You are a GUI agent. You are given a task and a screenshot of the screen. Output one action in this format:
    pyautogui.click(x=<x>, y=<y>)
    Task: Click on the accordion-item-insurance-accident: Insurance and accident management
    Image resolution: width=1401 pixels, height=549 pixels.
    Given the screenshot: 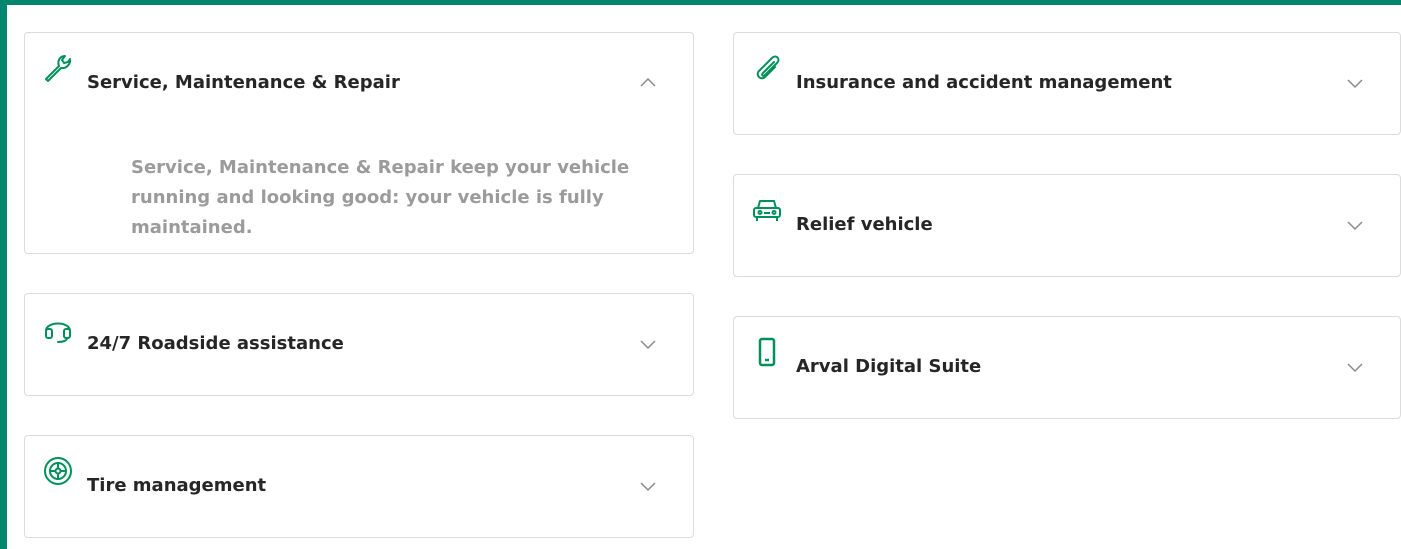 What is the action you would take?
    pyautogui.click(x=1067, y=83)
    